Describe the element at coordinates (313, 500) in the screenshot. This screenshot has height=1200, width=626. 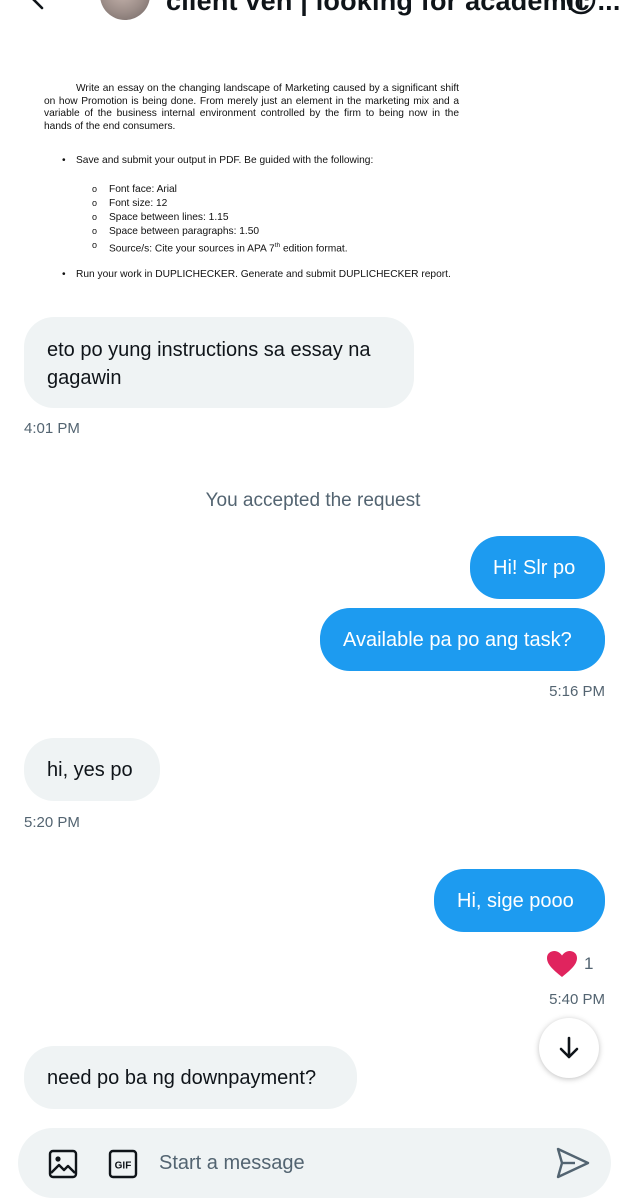
I see `system-message: You accepted the request` at that location.